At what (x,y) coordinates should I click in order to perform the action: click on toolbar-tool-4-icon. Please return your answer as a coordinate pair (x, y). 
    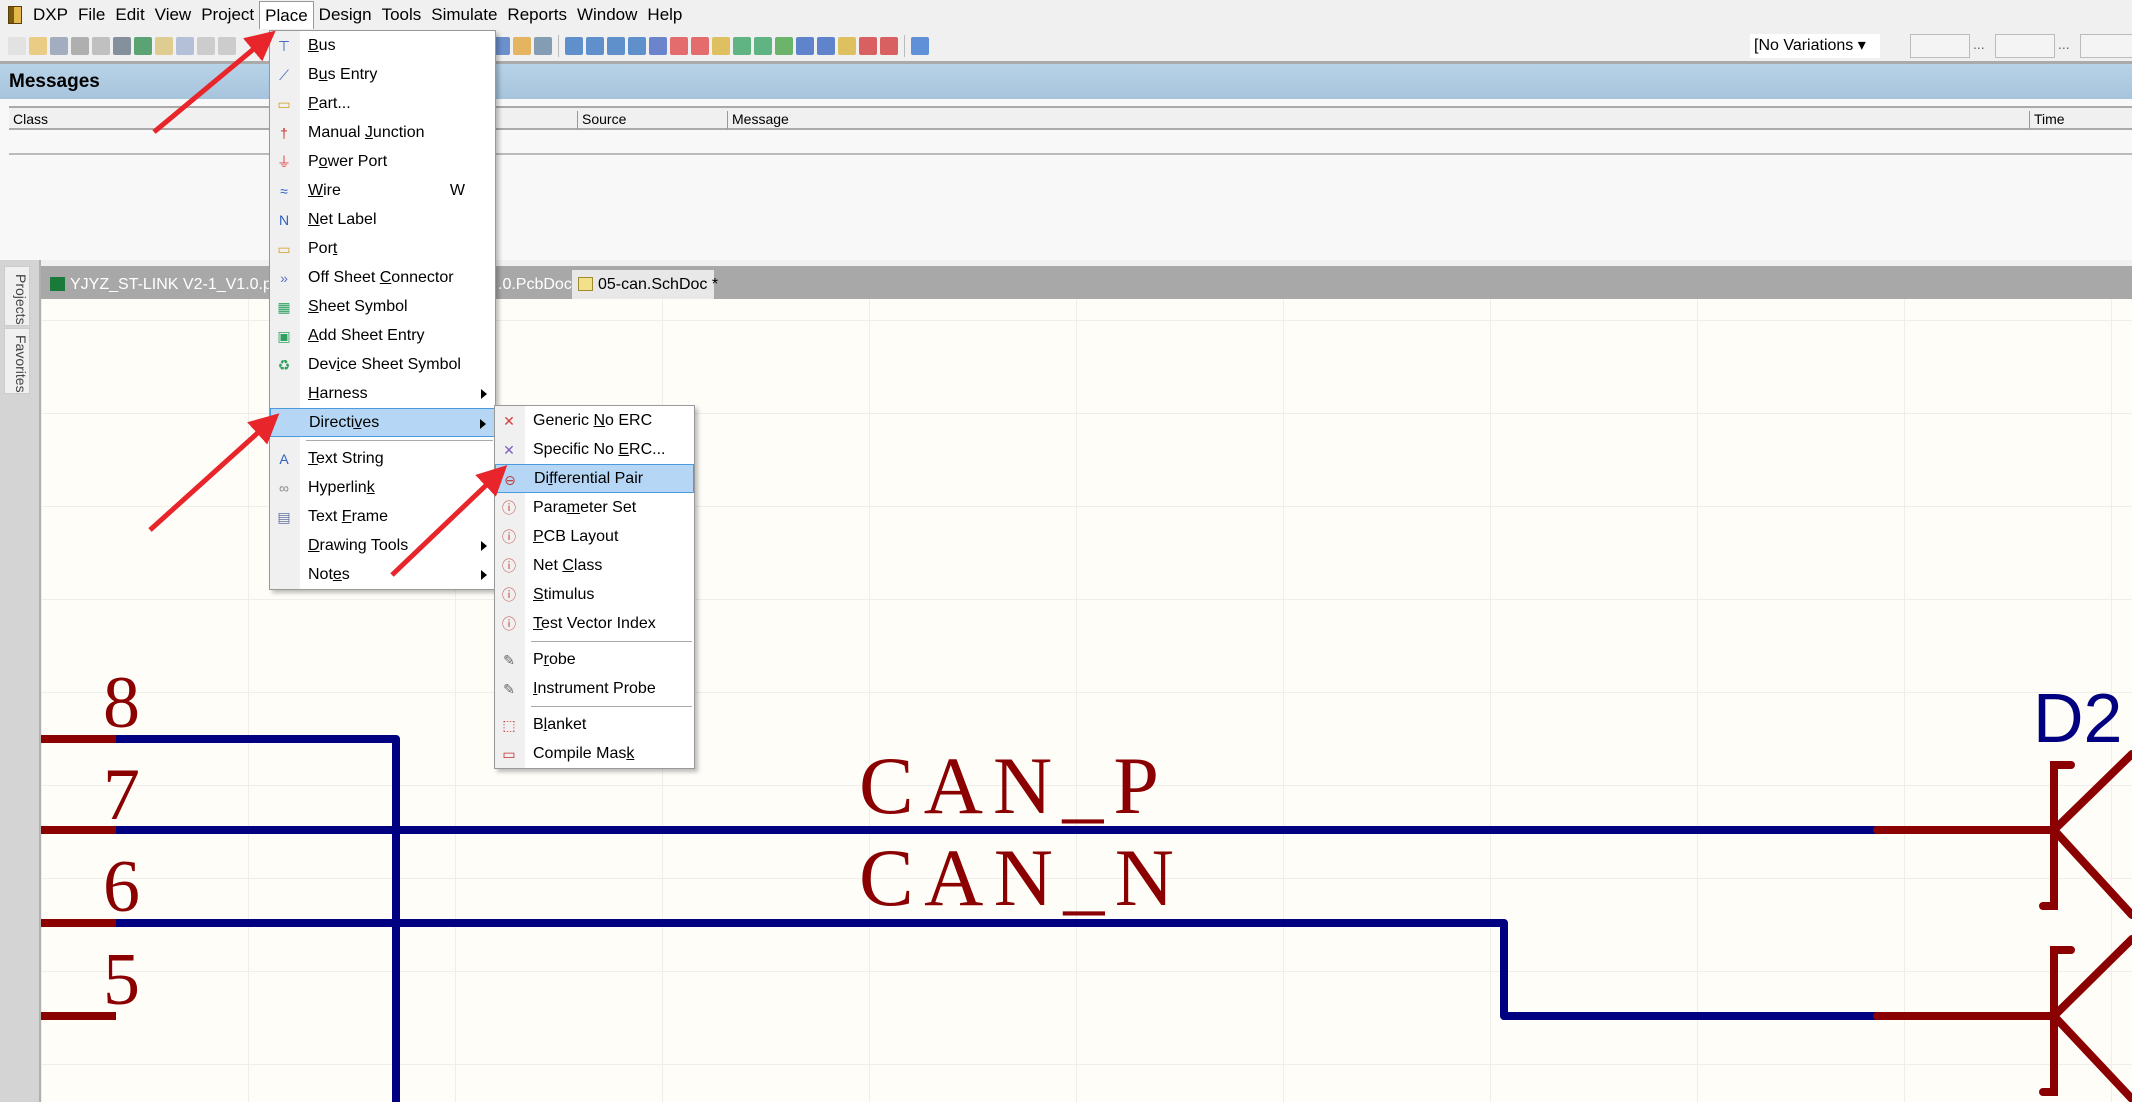
    Looking at the image, I should click on (101, 46).